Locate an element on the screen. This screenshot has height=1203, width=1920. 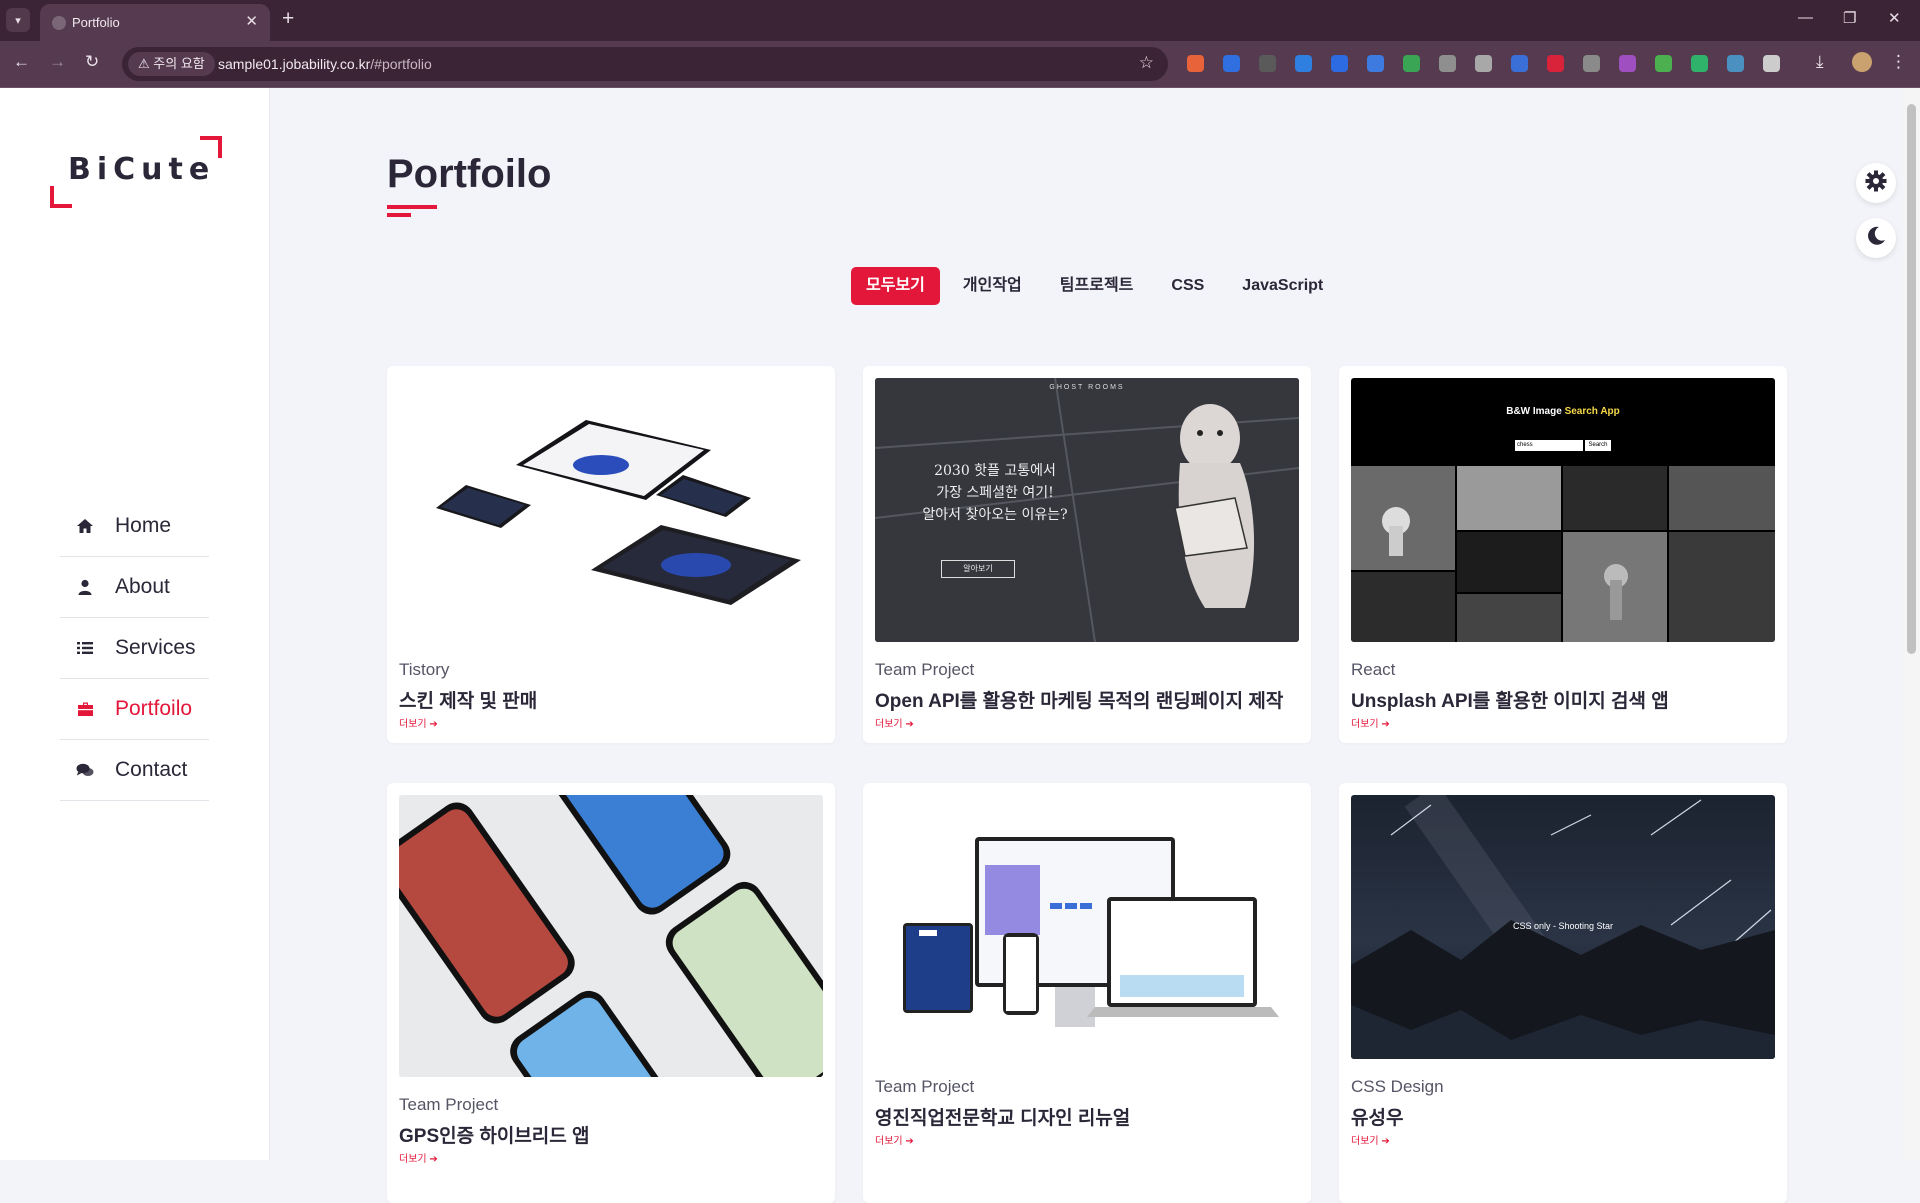
lb-icon is located at coordinates (1627, 63).